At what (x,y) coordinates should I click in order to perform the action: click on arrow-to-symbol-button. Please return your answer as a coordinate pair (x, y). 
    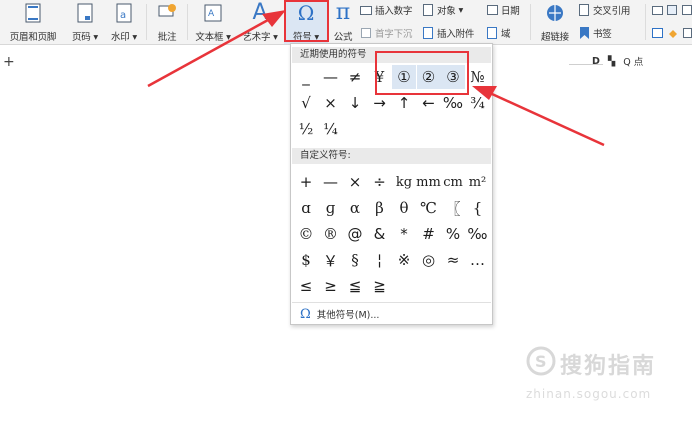
    Looking at the image, I should click on (208, 53).